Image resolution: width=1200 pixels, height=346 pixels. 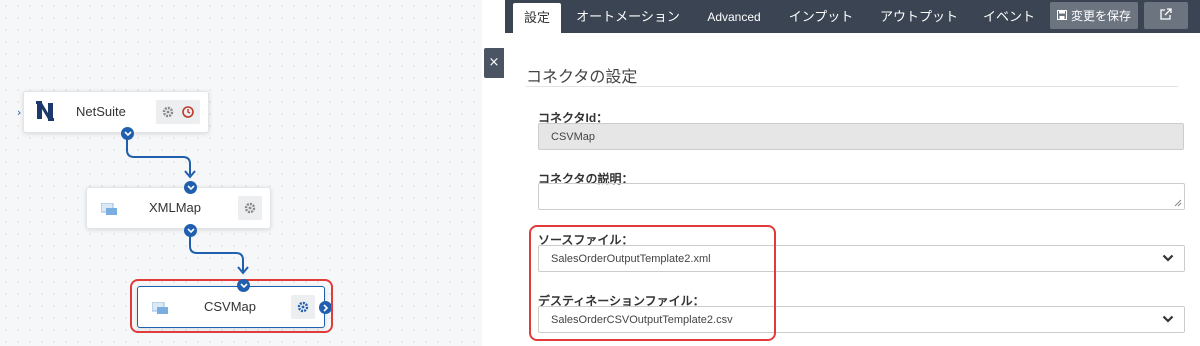 I want to click on divider, so click(x=852, y=86).